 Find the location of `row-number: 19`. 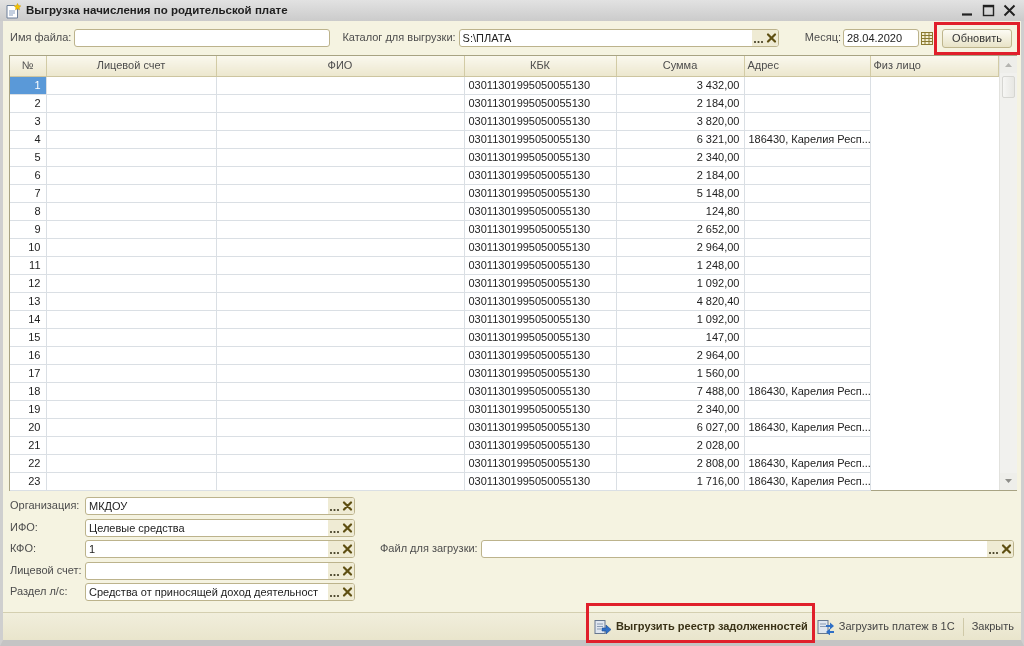

row-number: 19 is located at coordinates (28, 409).